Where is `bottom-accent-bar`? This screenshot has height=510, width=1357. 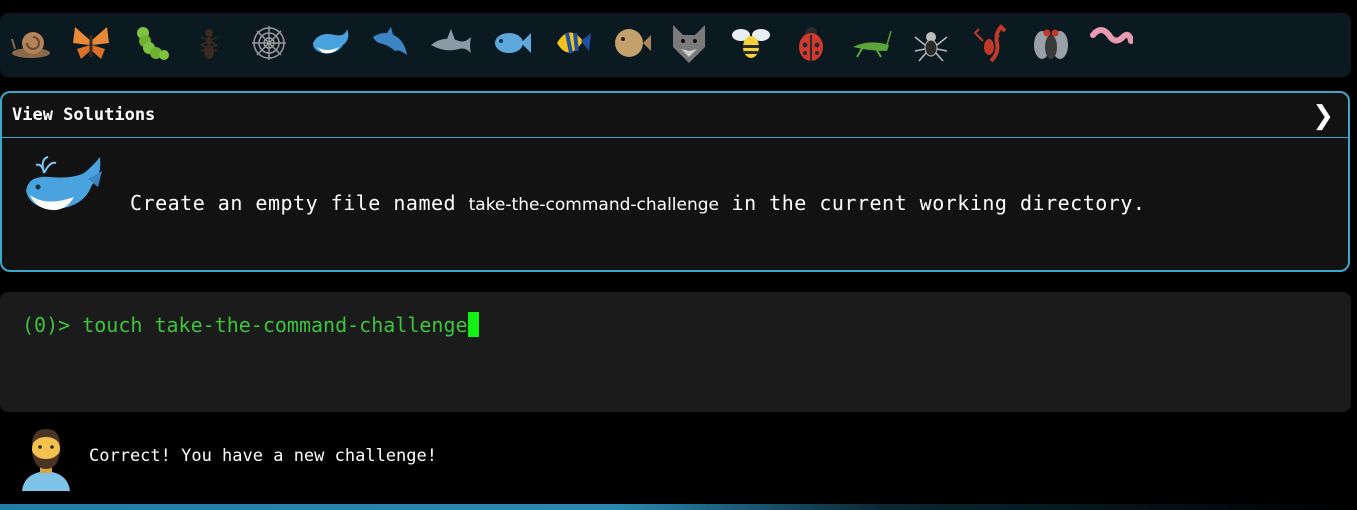
bottom-accent-bar is located at coordinates (678, 507).